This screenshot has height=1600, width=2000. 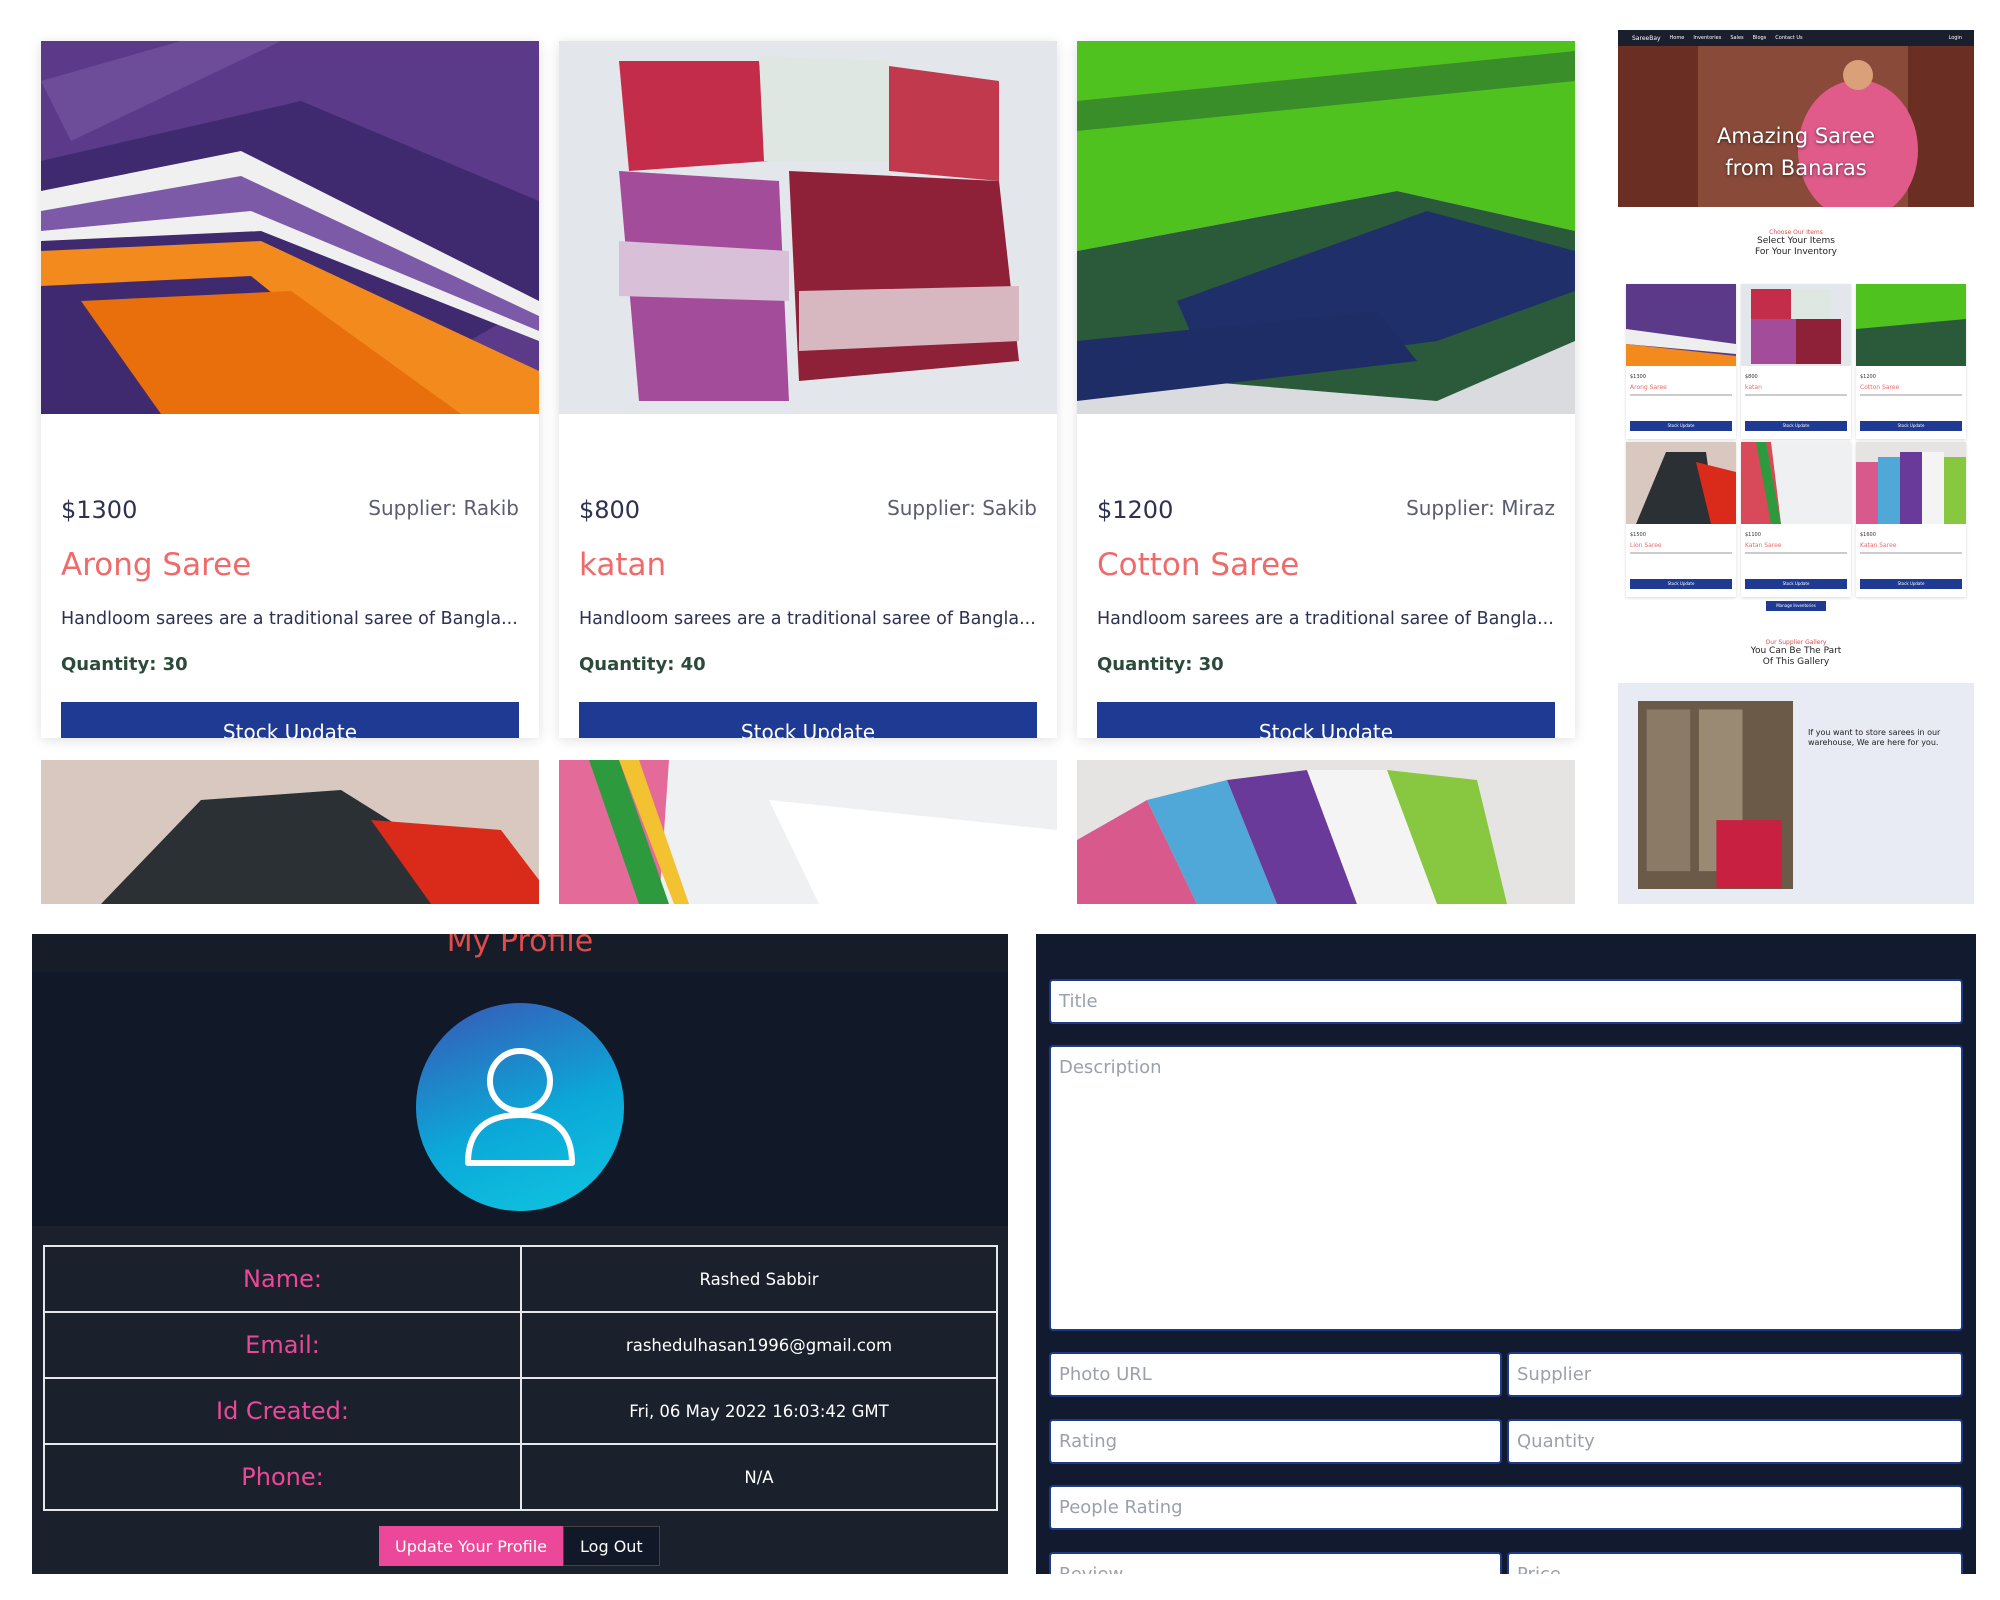 What do you see at coordinates (1648, 387) in the screenshot?
I see `mini-title: Arong Saree` at bounding box center [1648, 387].